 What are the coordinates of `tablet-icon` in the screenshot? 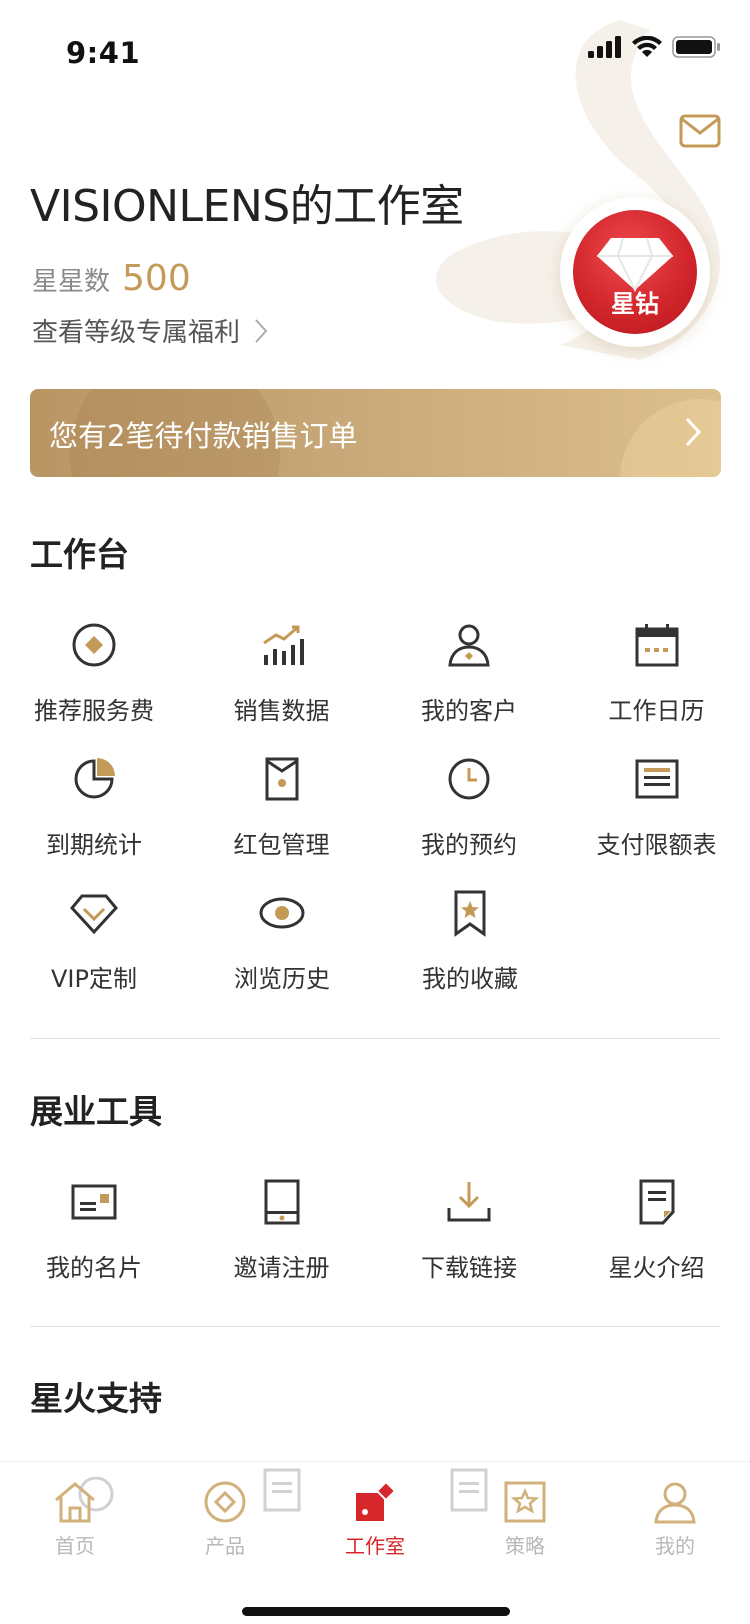 It's located at (281, 1202).